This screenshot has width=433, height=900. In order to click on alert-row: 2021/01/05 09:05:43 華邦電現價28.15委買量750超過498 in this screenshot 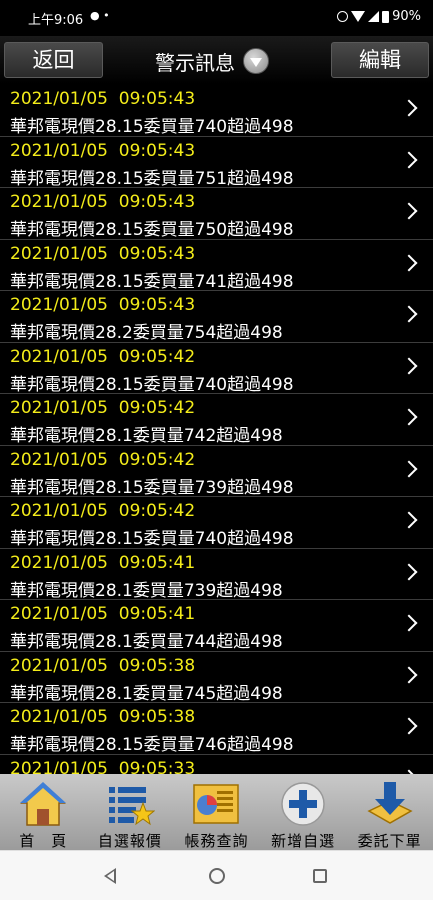, I will do `click(216, 214)`.